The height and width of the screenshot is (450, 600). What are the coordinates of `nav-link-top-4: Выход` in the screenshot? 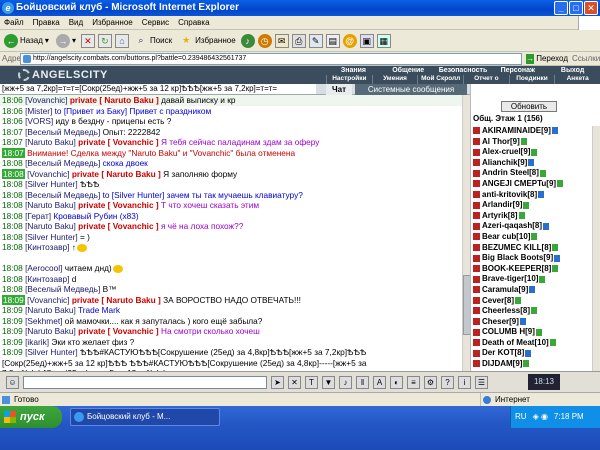 It's located at (572, 71).